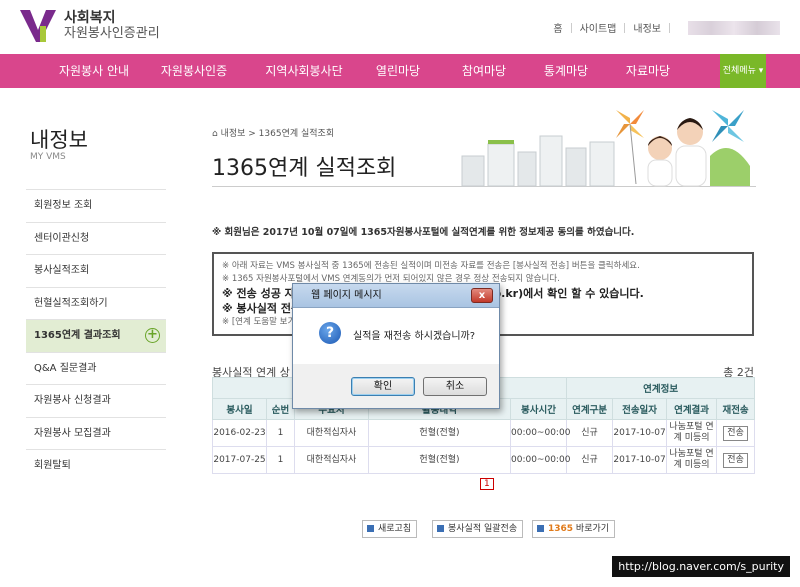 The image size is (800, 587). I want to click on go-1365-button: 1365 바로가기, so click(574, 529).